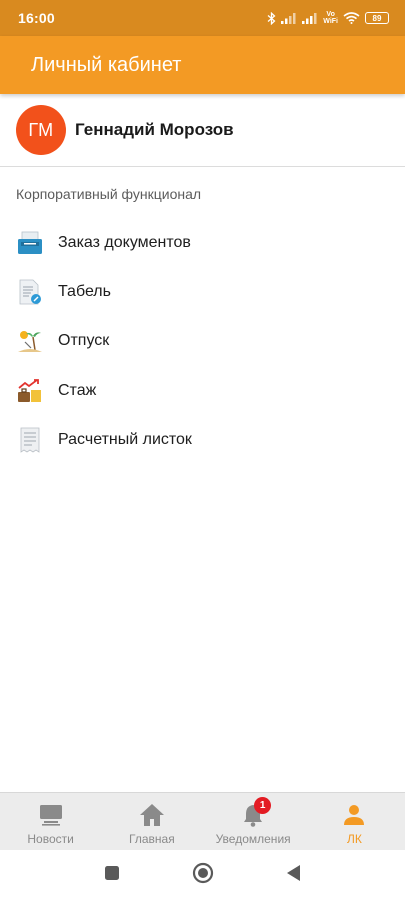  I want to click on signal-icon, so click(289, 18).